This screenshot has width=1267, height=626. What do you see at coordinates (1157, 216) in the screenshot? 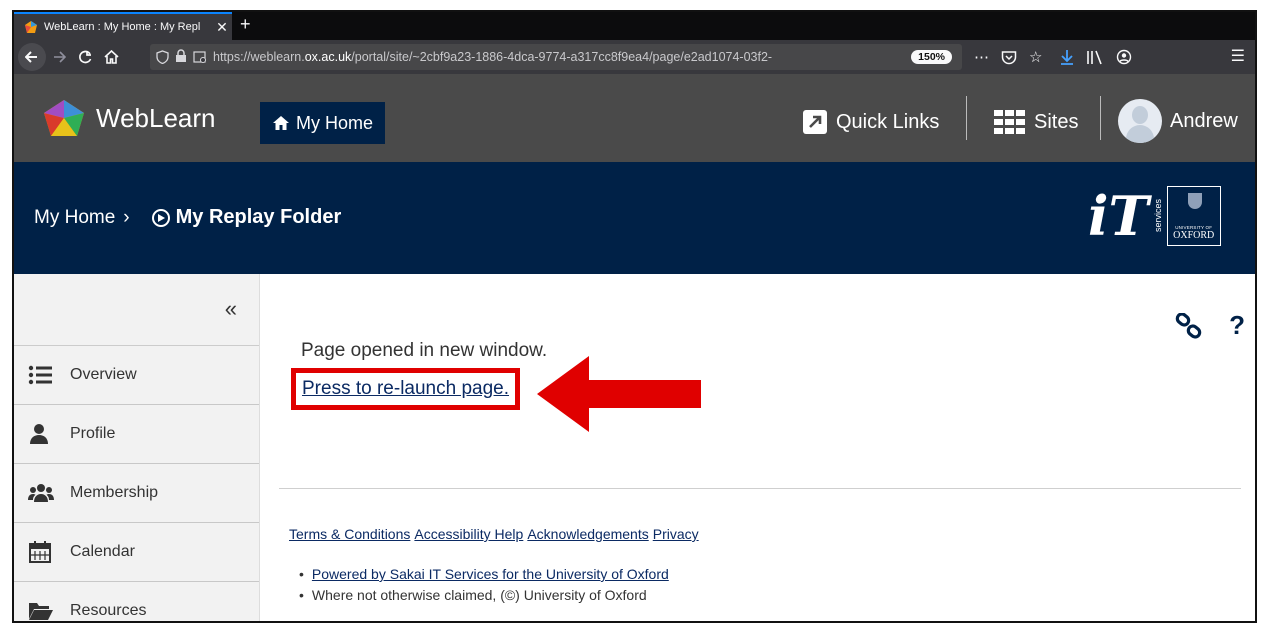
I see `it-services-label: services` at bounding box center [1157, 216].